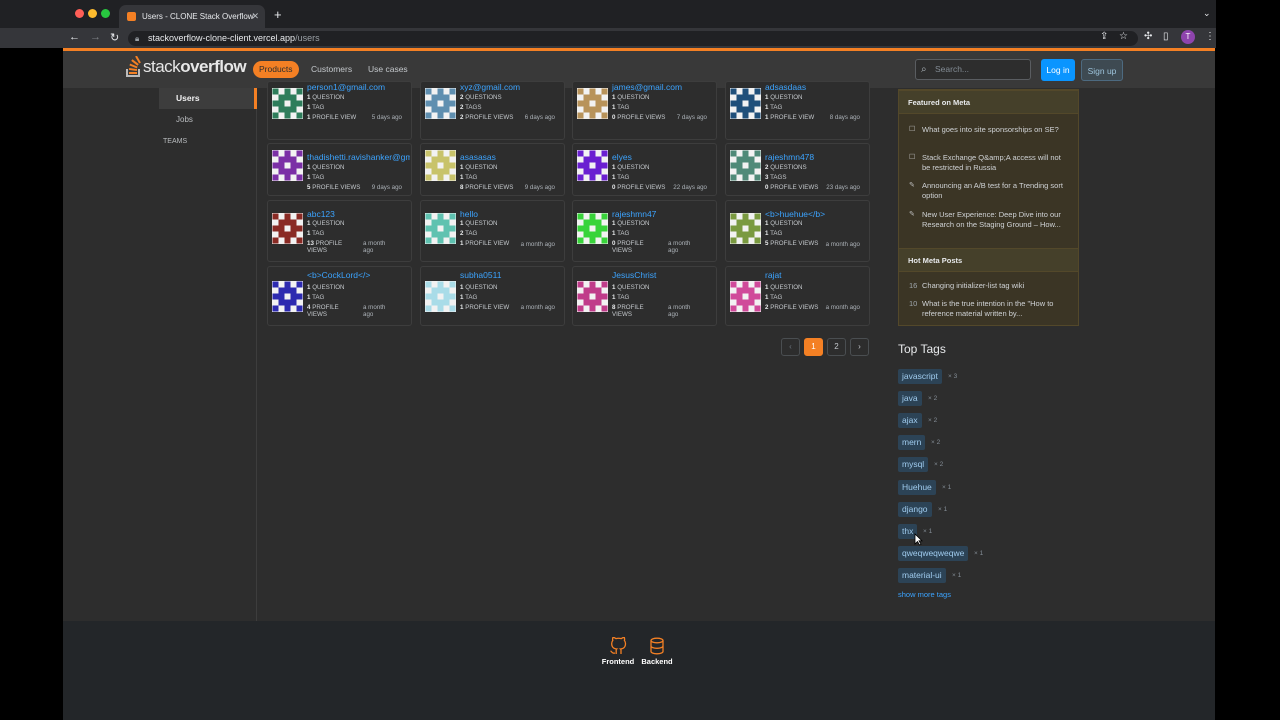 The height and width of the screenshot is (720, 1280). Describe the element at coordinates (634, 214) in the screenshot. I see `user-name-link: rajeshmn47` at that location.